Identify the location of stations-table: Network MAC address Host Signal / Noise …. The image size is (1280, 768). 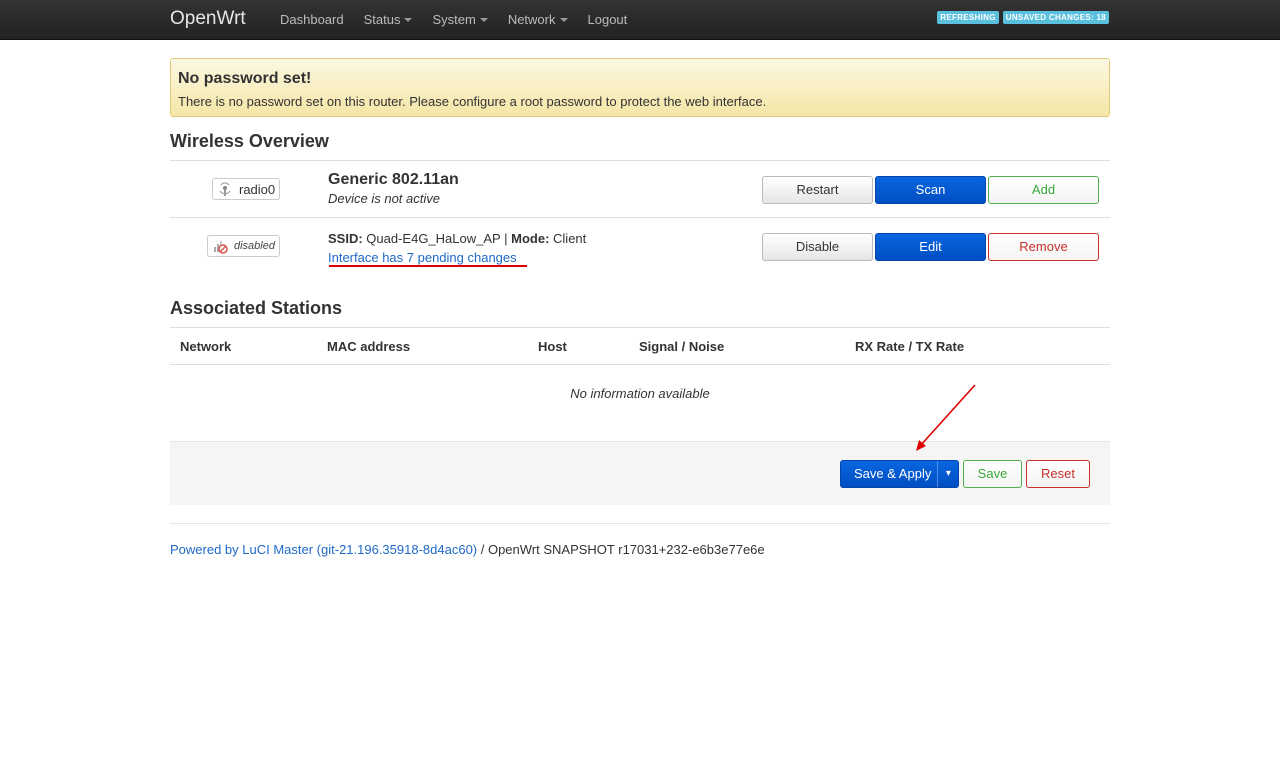
(640, 376).